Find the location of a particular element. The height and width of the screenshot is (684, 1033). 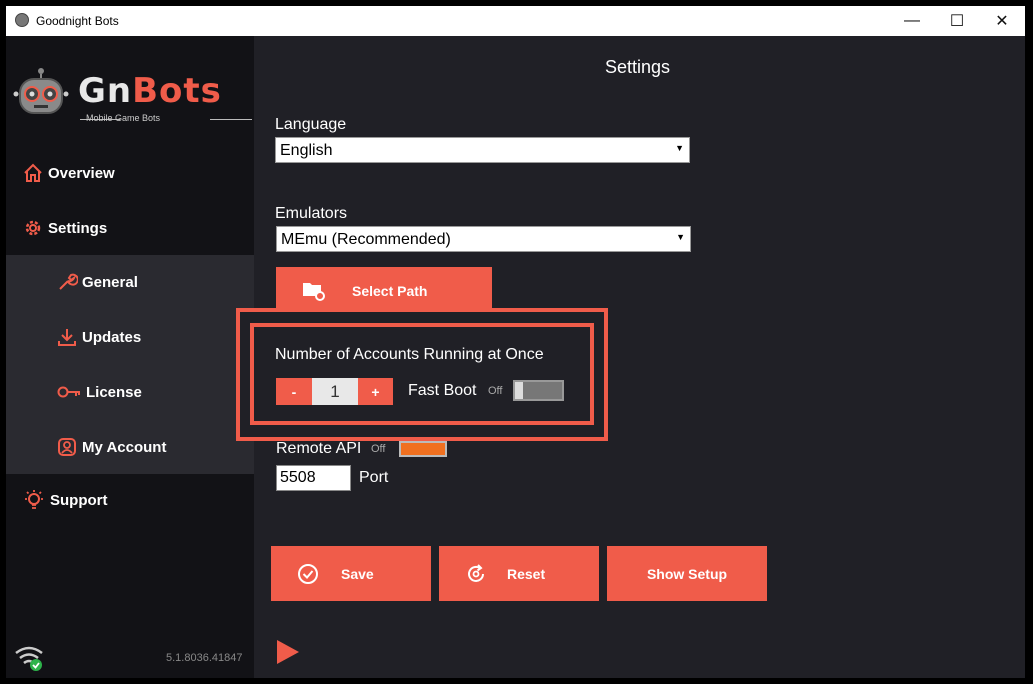

nav-general-label: General is located at coordinates (110, 282).